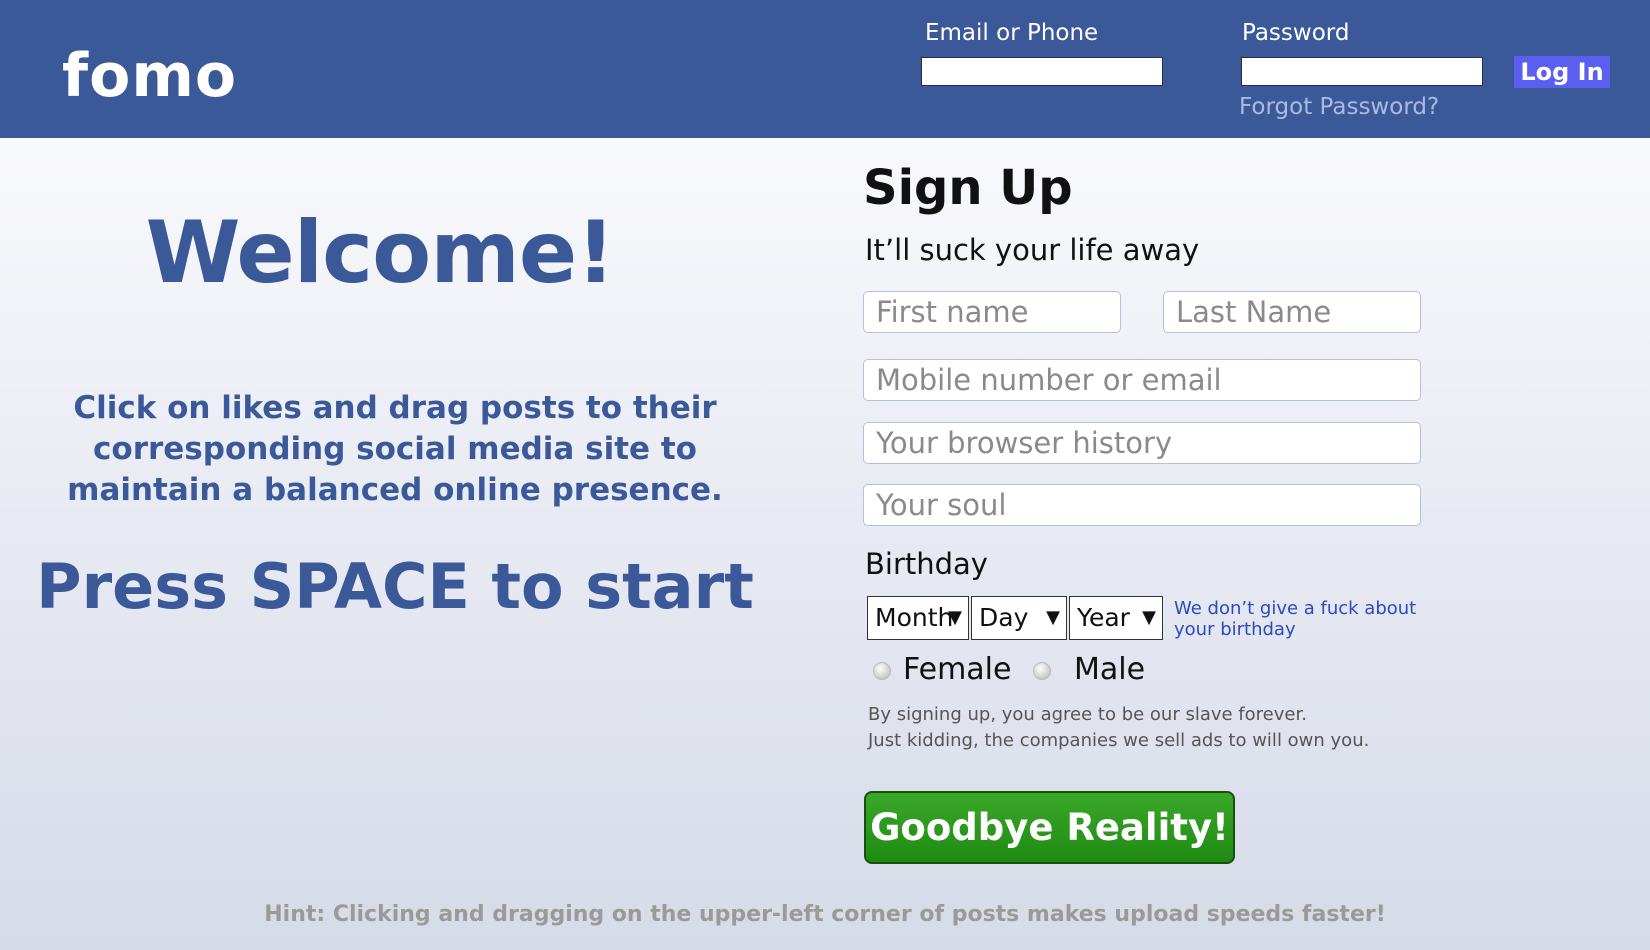 The height and width of the screenshot is (950, 1650). I want to click on logo: fomo, so click(150, 76).